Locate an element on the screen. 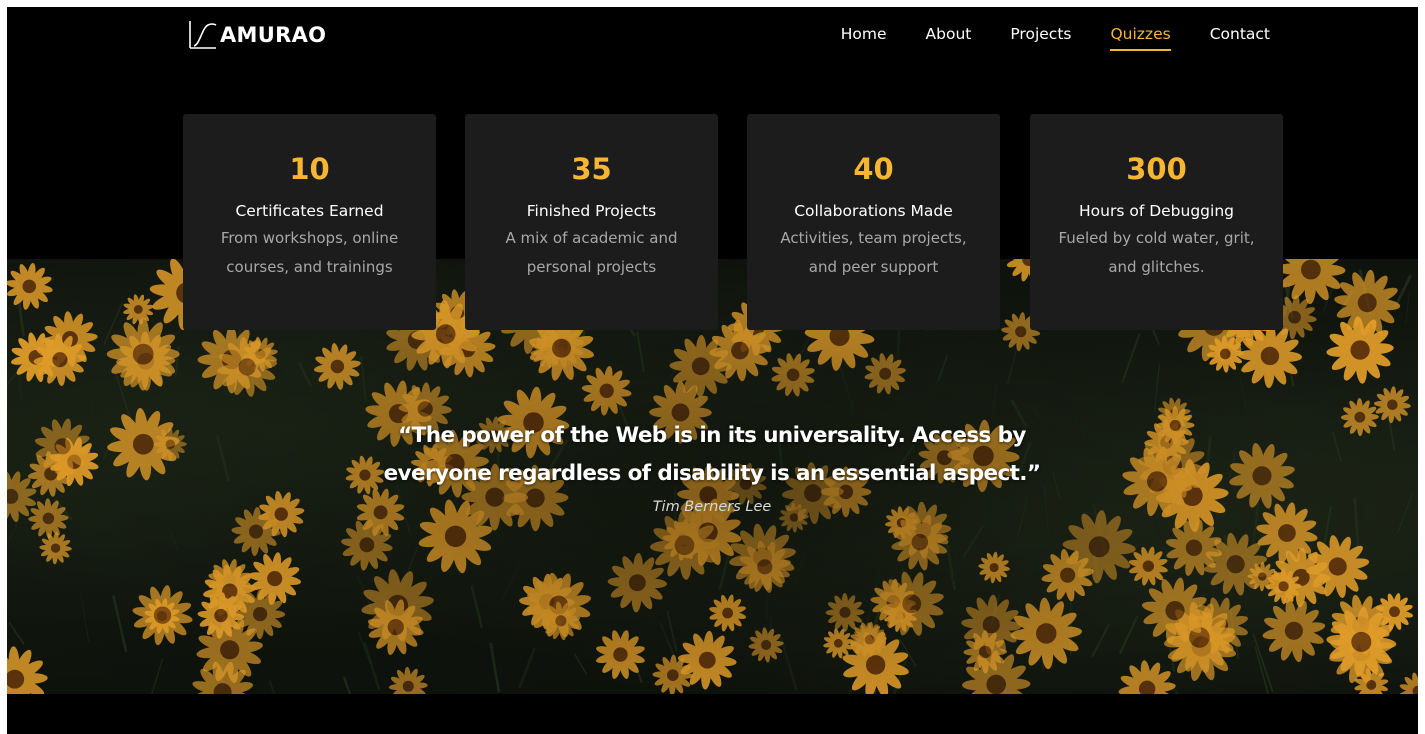 This screenshot has width=1425, height=734. main-nav: Home About Projects Quizzes Contact is located at coordinates (1036, 37).